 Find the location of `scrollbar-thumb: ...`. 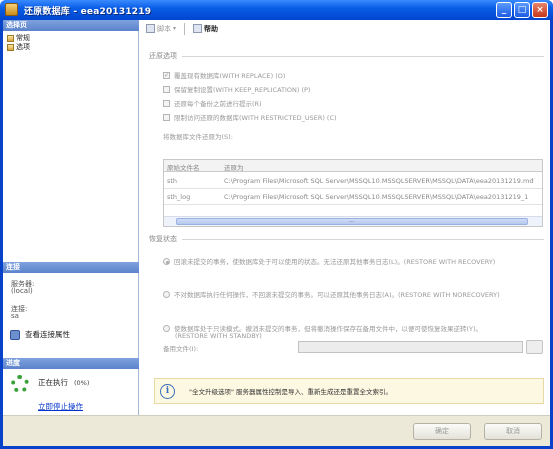

scrollbar-thumb: ... is located at coordinates (352, 221).